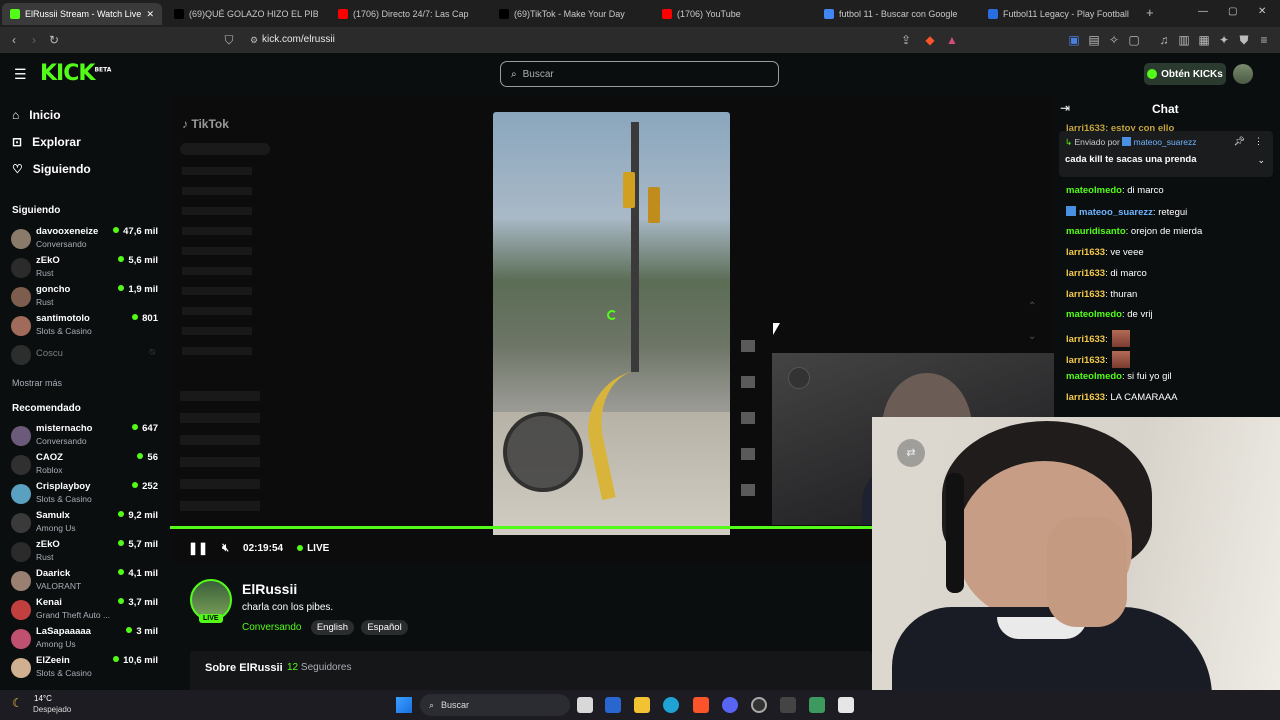 This screenshot has height=720, width=1280. Describe the element at coordinates (730, 705) in the screenshot. I see `discord-icon` at that location.